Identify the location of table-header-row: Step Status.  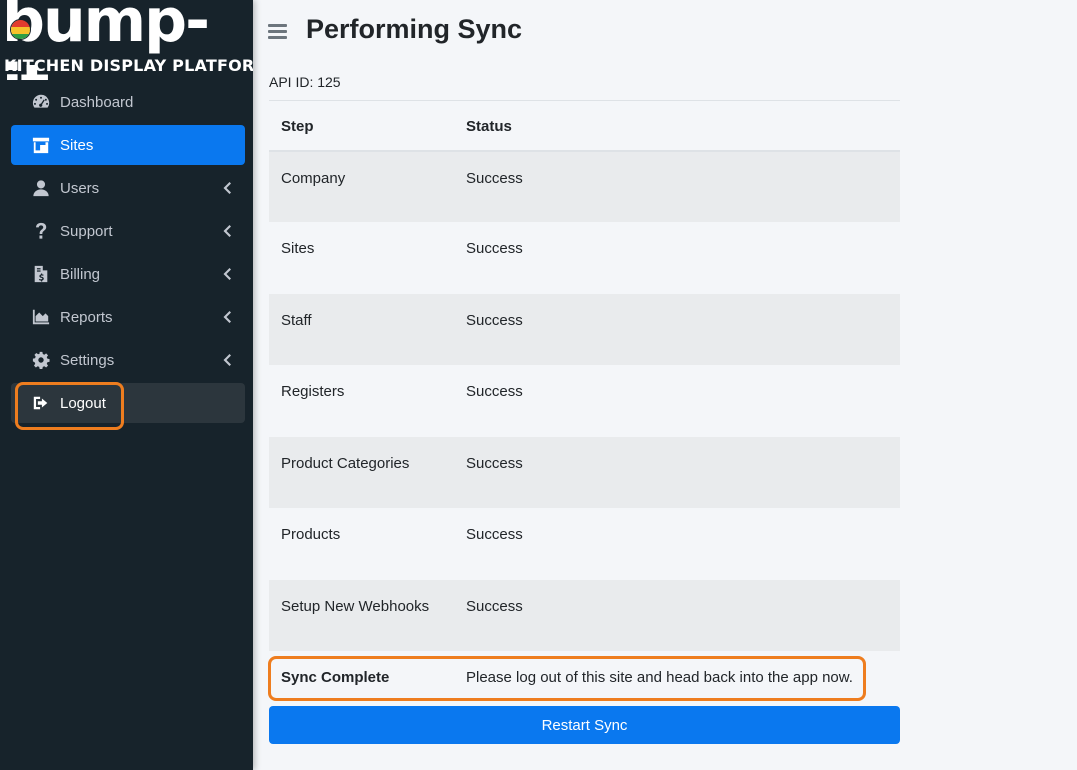
(584, 126).